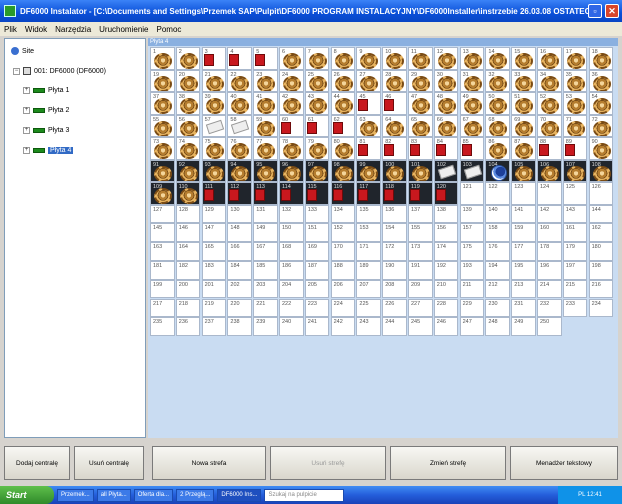  I want to click on grid-cell: 99, so click(368, 170).